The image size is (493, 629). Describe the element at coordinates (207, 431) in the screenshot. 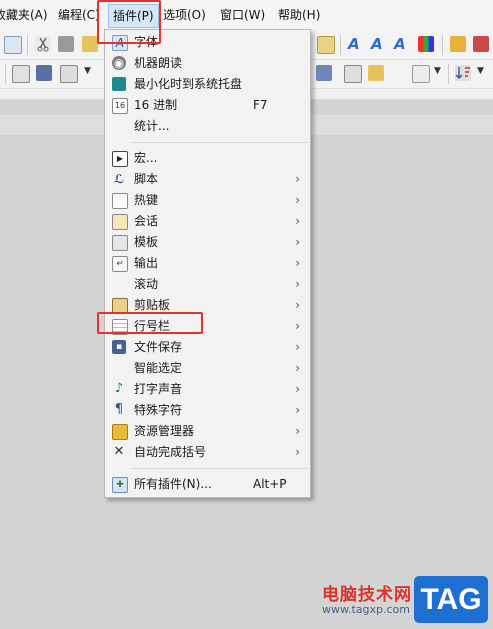

I see `menu-item-explorer: 资源管理器 ›` at that location.